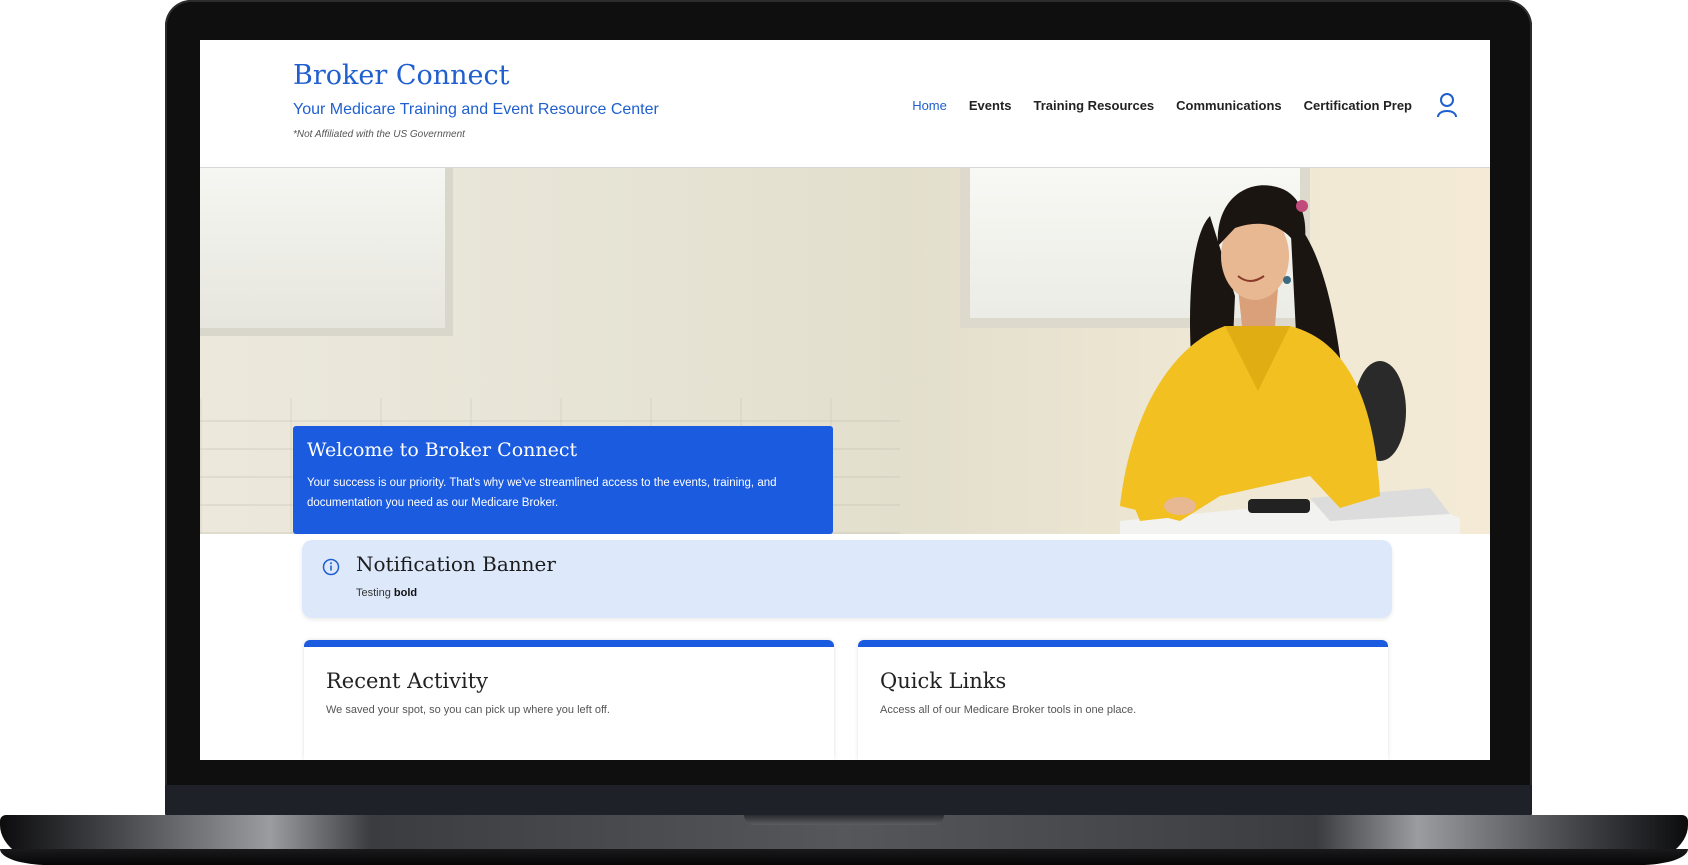  Describe the element at coordinates (847, 579) in the screenshot. I see `notification-banner: Notification Banner Testing bold` at that location.